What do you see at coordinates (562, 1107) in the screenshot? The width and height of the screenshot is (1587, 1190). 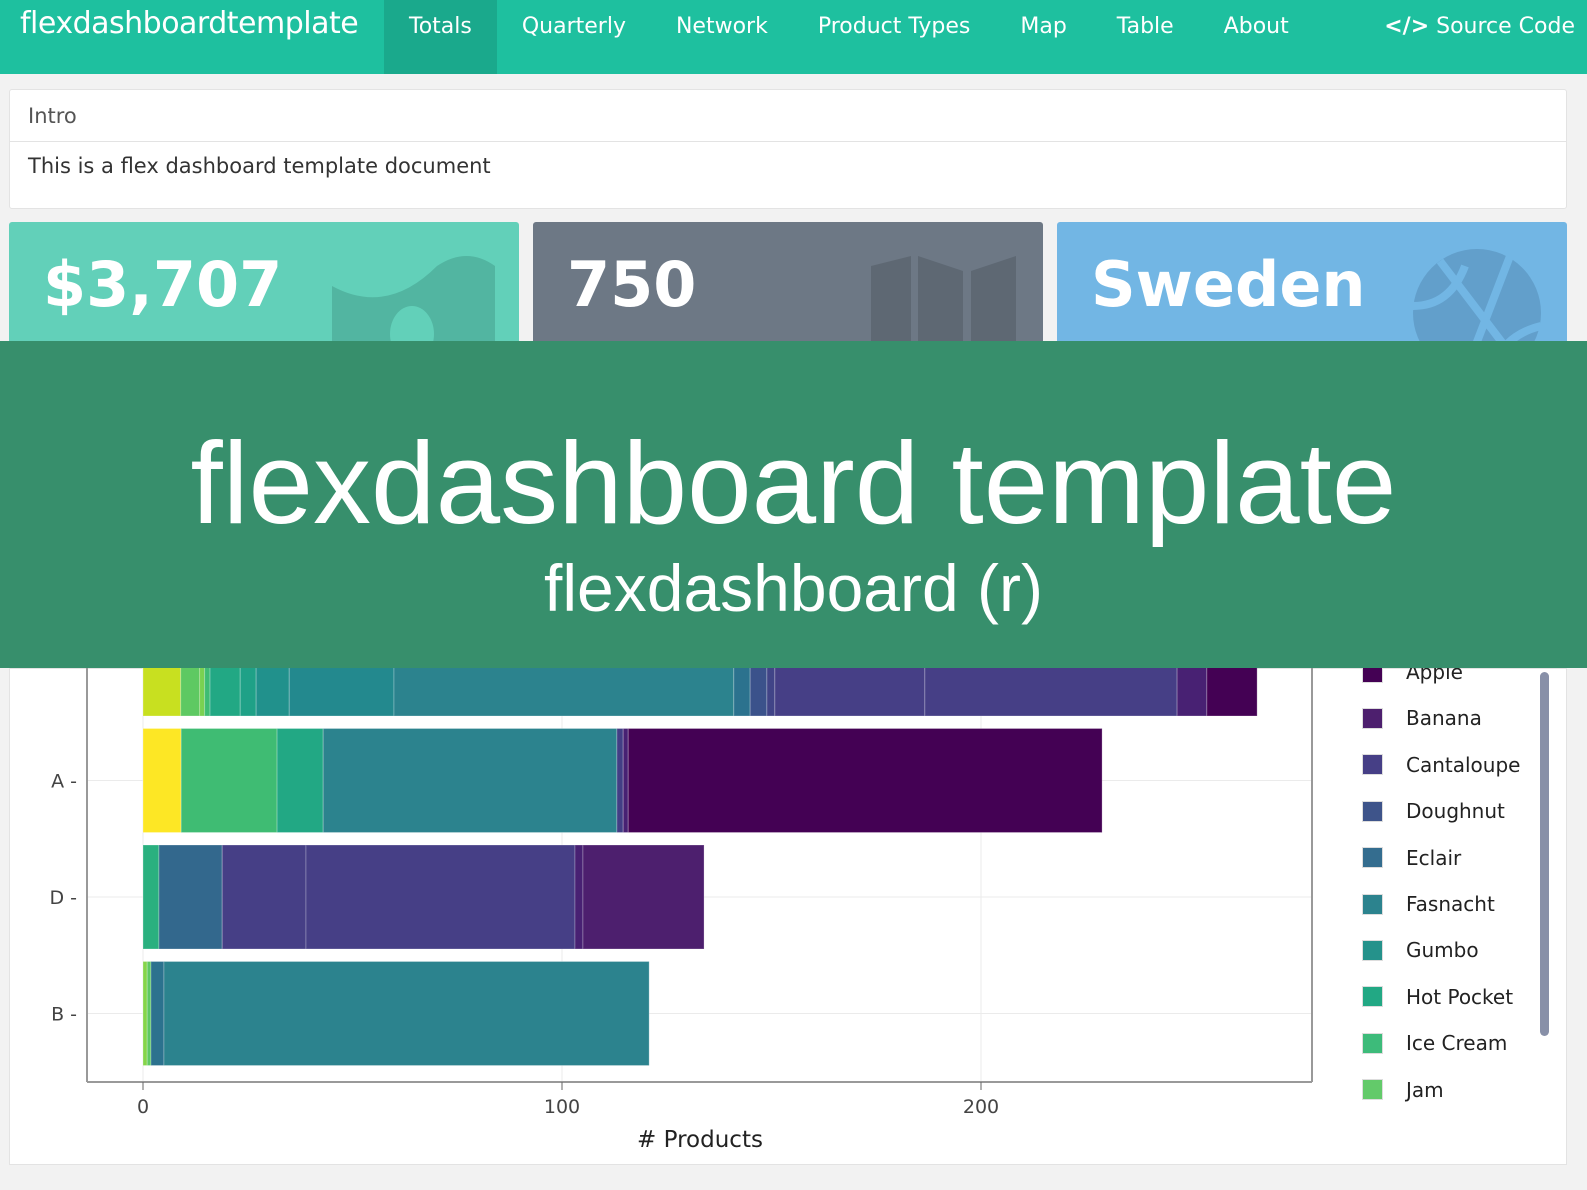 I see `x-tick-label: 100` at bounding box center [562, 1107].